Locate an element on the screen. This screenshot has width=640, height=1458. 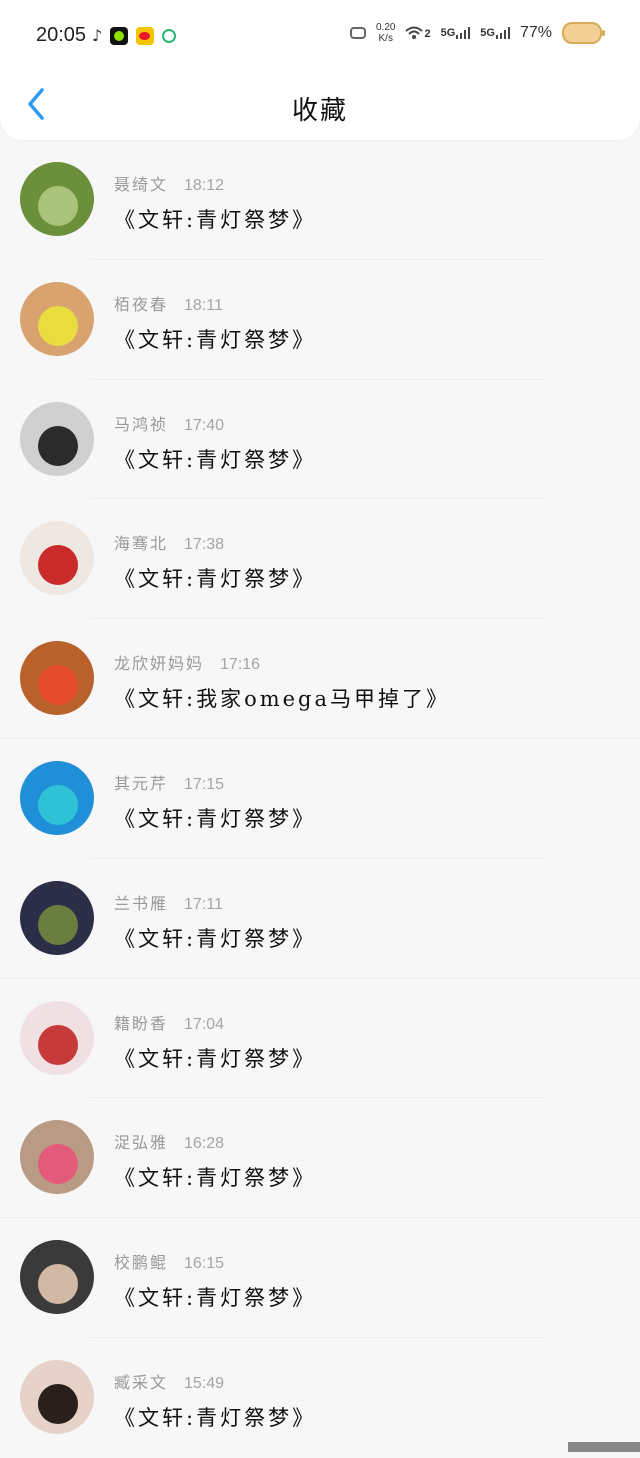
network-speed: 0.20 K/s is located at coordinates (385, 33).